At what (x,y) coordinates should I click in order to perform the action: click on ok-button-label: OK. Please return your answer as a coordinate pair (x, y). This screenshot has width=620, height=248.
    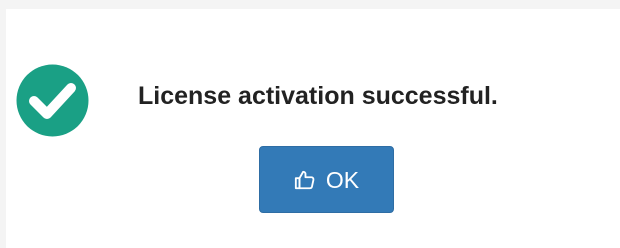
    Looking at the image, I should click on (342, 179).